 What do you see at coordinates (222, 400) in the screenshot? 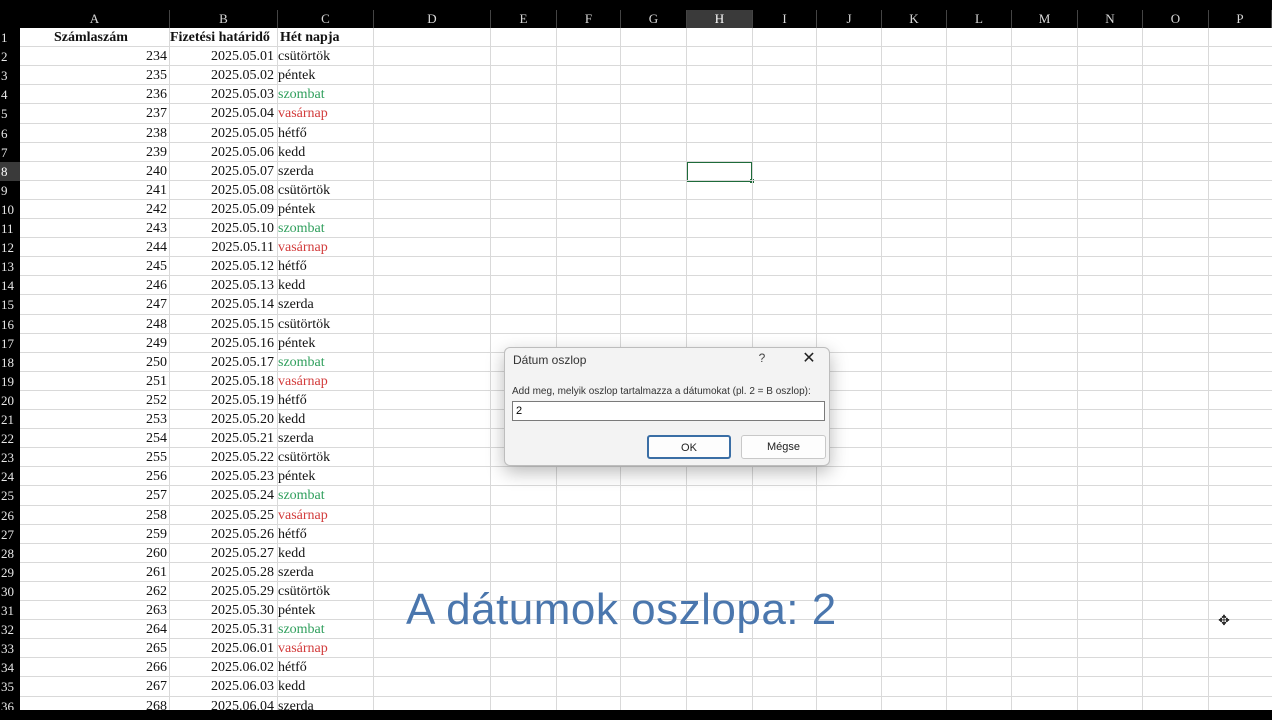
I see `cell-hatarido: 2025.05.19` at bounding box center [222, 400].